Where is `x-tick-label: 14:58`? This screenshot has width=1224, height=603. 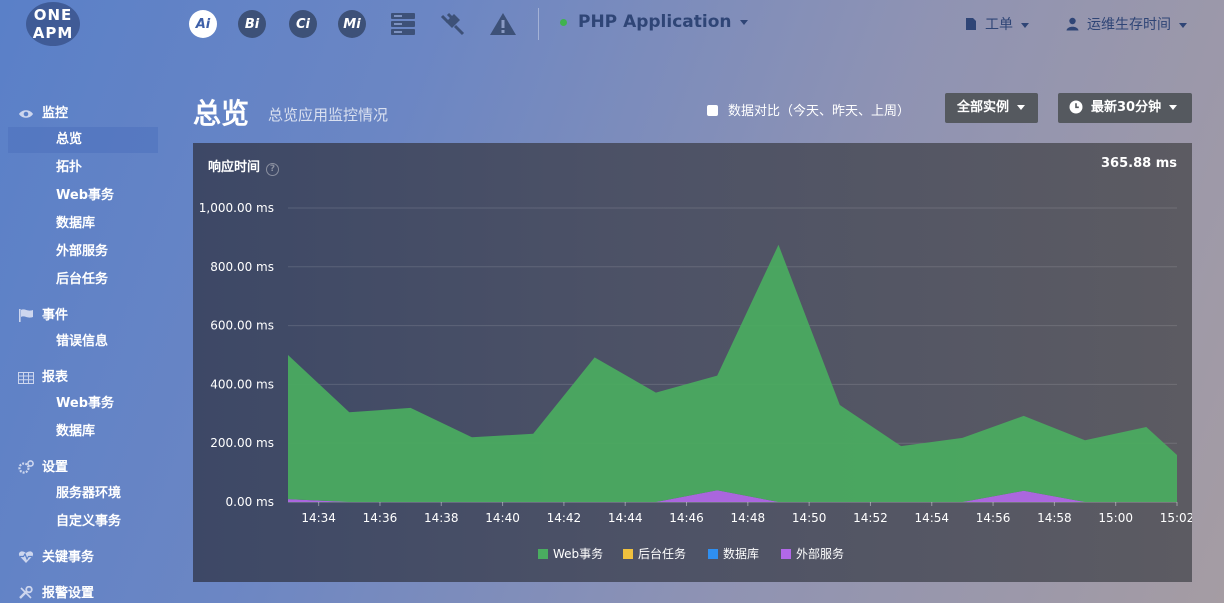 x-tick-label: 14:58 is located at coordinates (1054, 518).